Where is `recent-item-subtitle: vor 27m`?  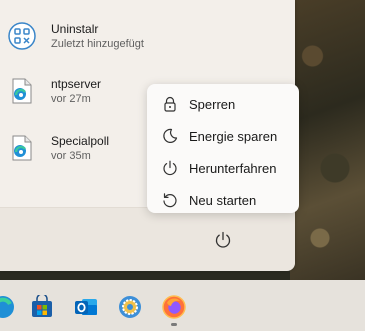 recent-item-subtitle: vor 27m is located at coordinates (71, 98).